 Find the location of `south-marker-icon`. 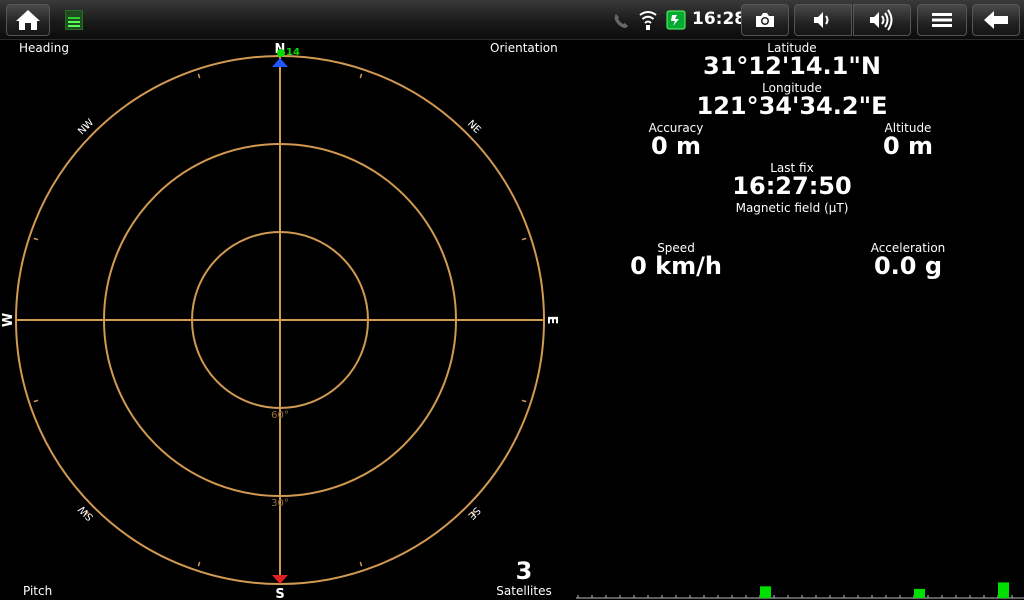

south-marker-icon is located at coordinates (280, 579).